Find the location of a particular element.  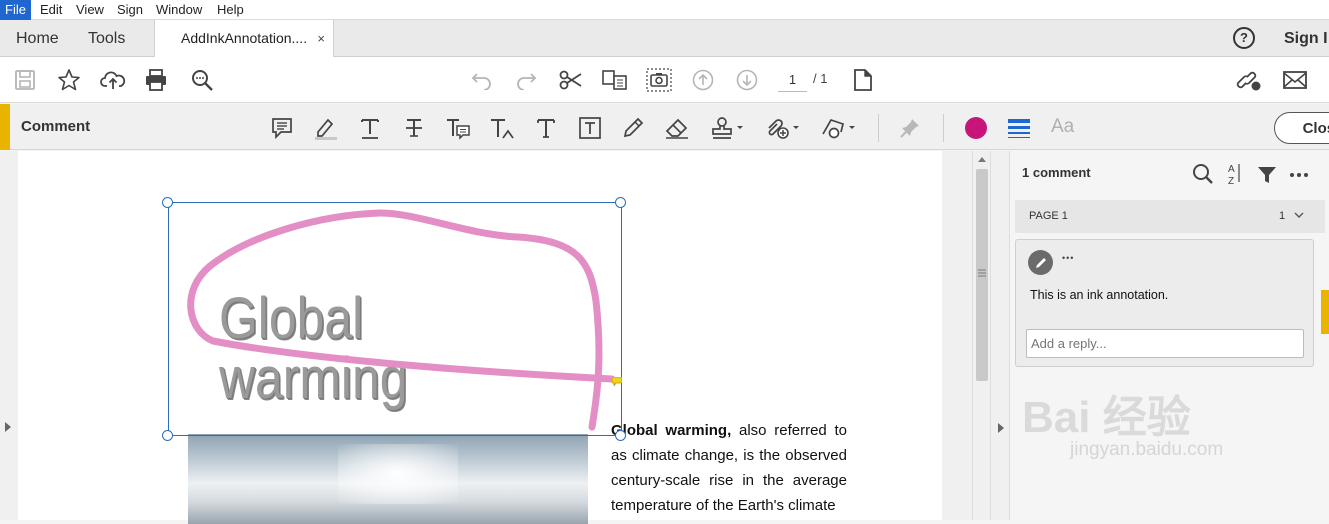

comment-bar-accent is located at coordinates (5, 127).